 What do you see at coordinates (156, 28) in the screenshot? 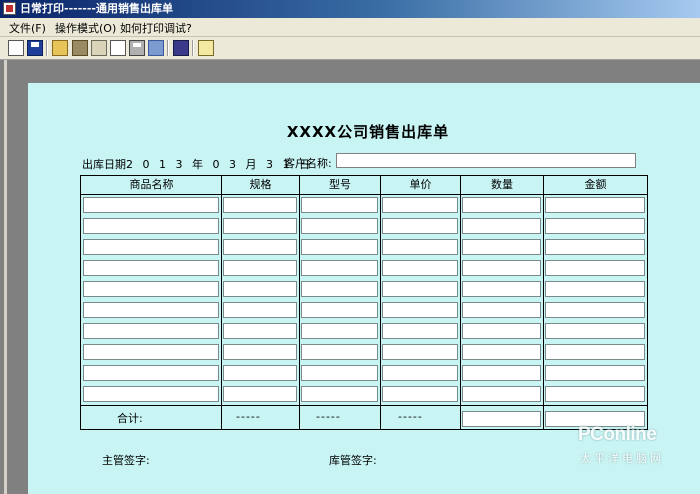
I see `menu-print-debug-help: 如何打印调试?` at bounding box center [156, 28].